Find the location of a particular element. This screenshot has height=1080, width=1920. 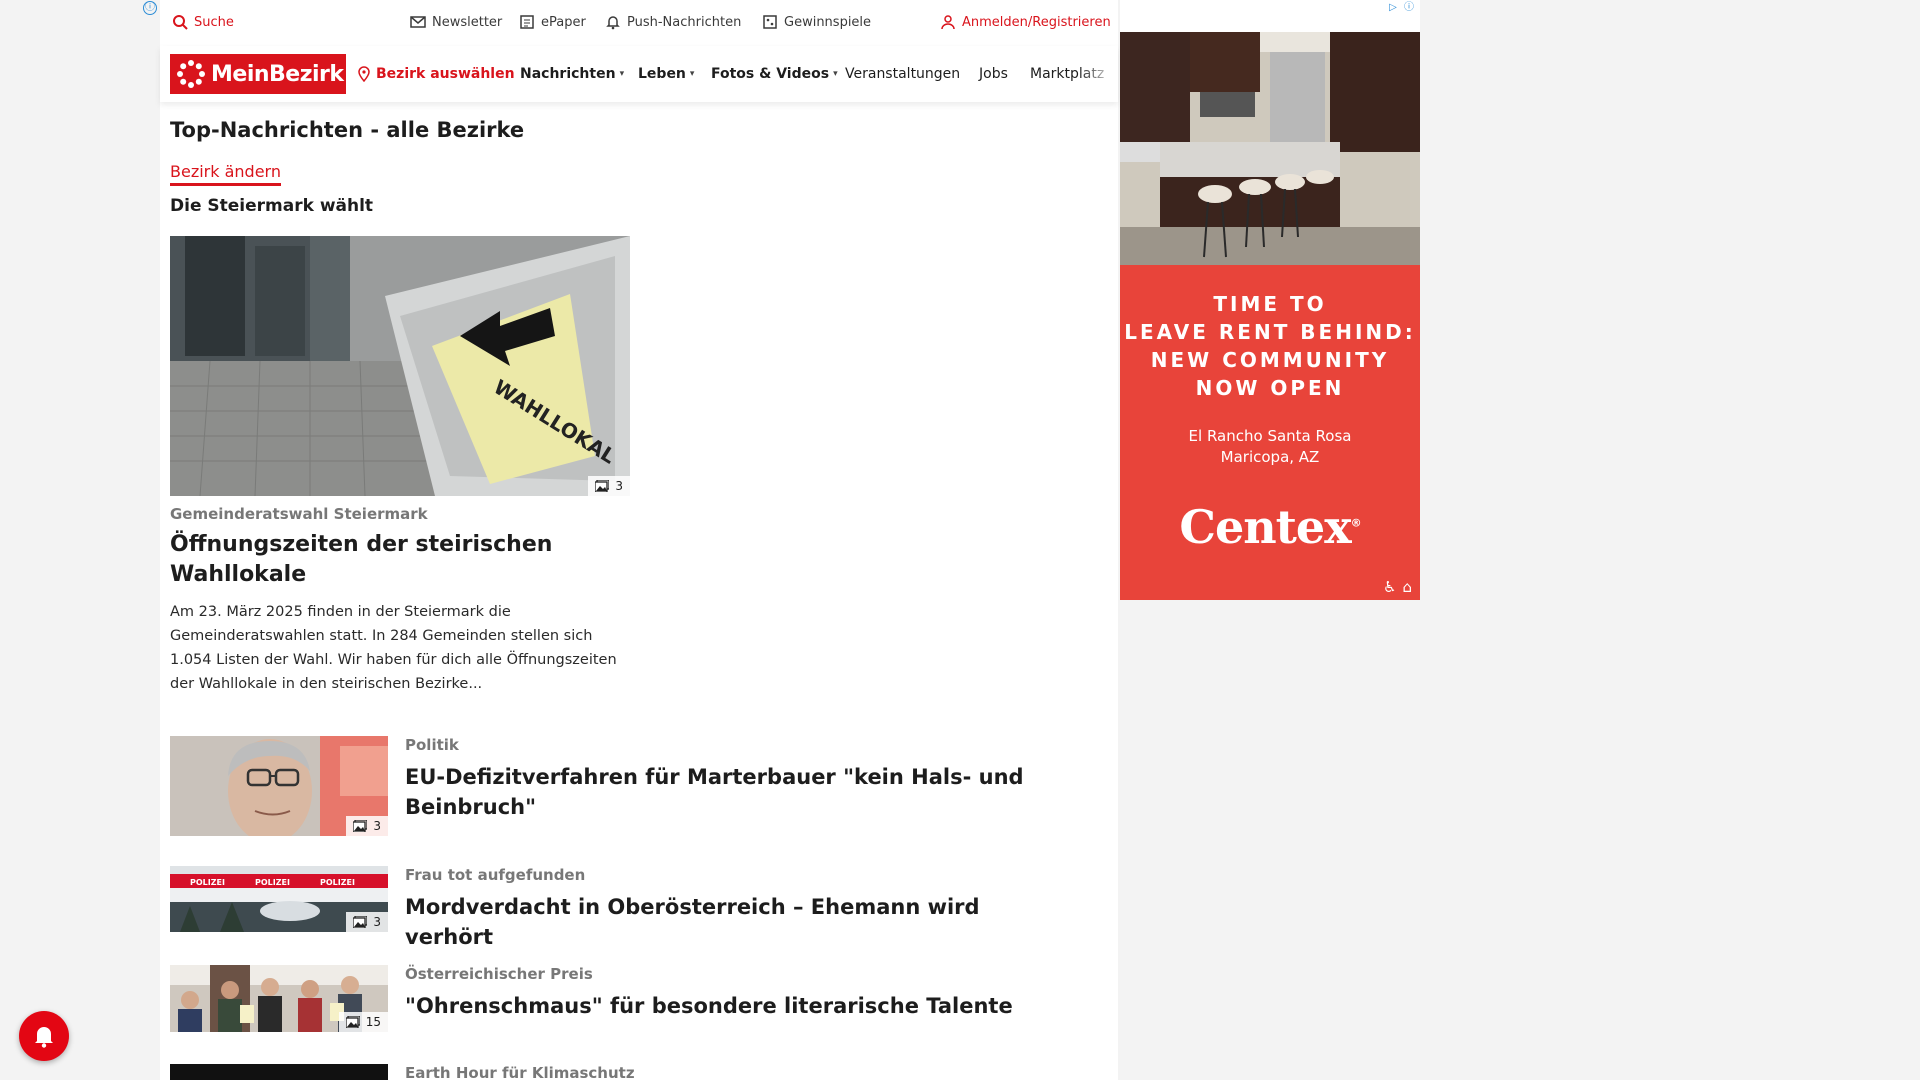

location-pin-icon is located at coordinates (364, 74).